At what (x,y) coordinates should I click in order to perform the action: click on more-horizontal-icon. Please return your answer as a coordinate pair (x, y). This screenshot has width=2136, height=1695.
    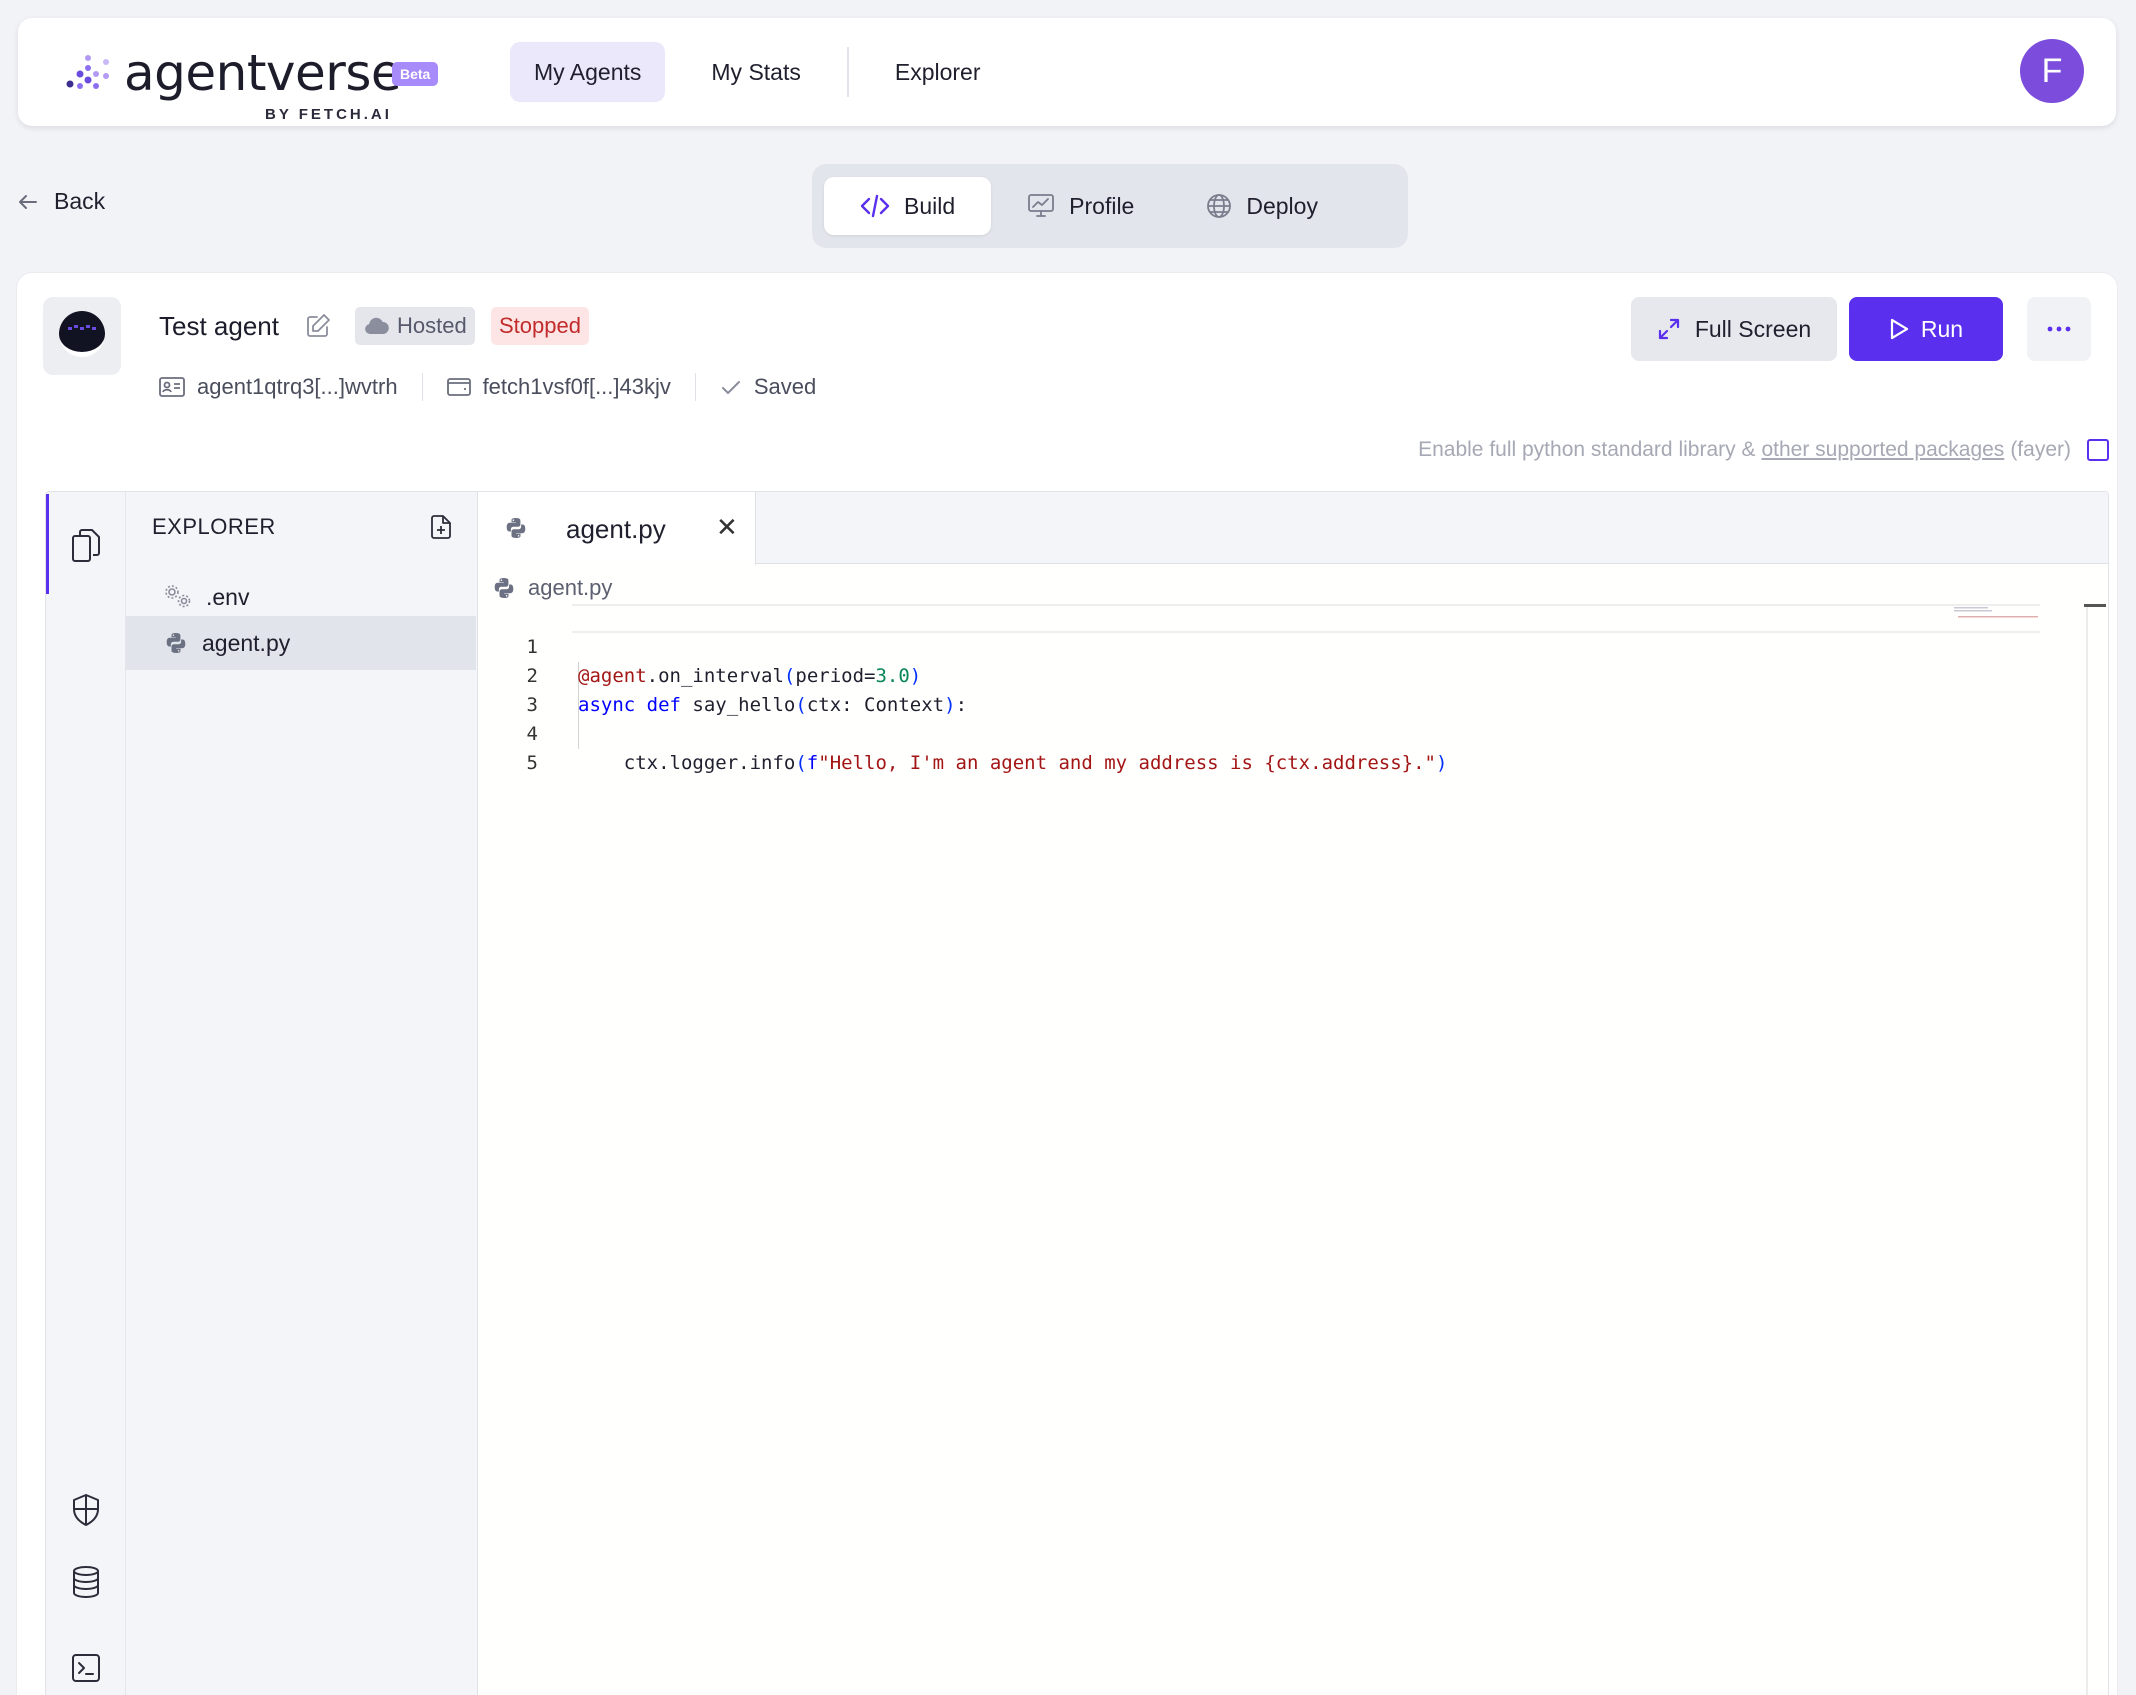
    Looking at the image, I should click on (2059, 329).